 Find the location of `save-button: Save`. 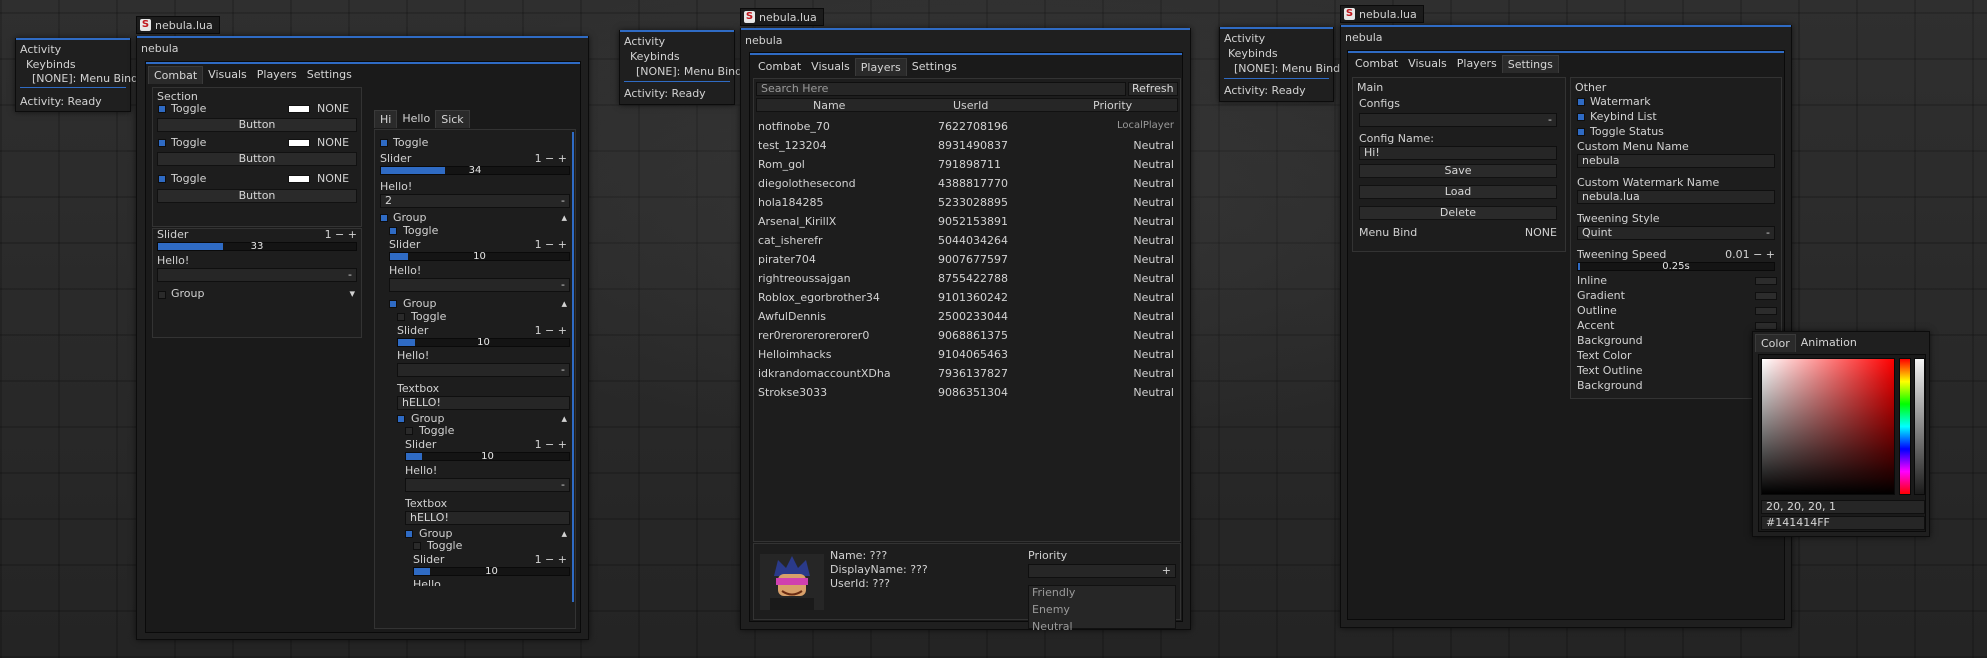

save-button: Save is located at coordinates (1458, 171).